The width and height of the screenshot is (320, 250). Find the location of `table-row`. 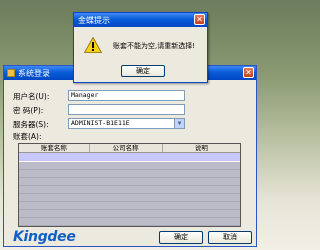

table-row is located at coordinates (129, 157).